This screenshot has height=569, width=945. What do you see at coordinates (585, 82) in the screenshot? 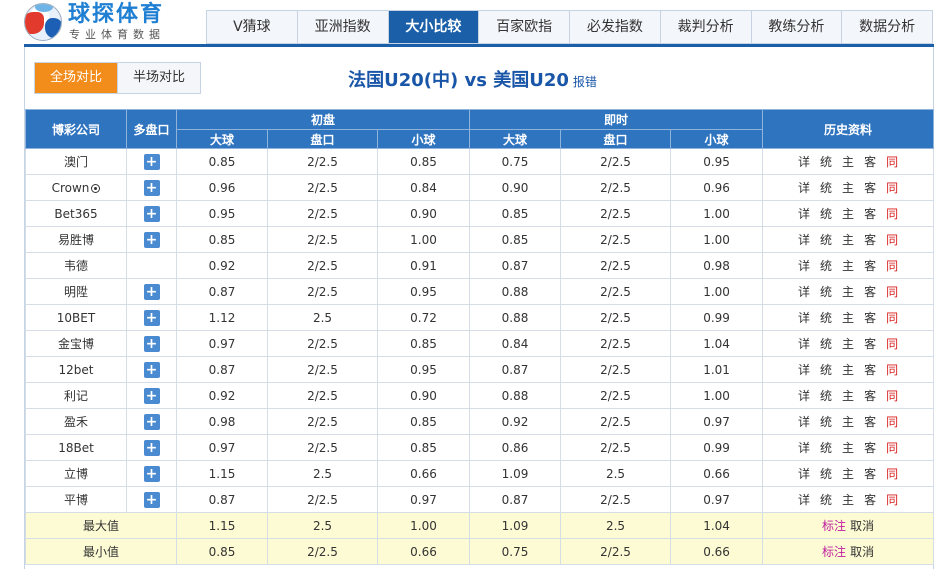
I see `report-error-link: 报错` at bounding box center [585, 82].